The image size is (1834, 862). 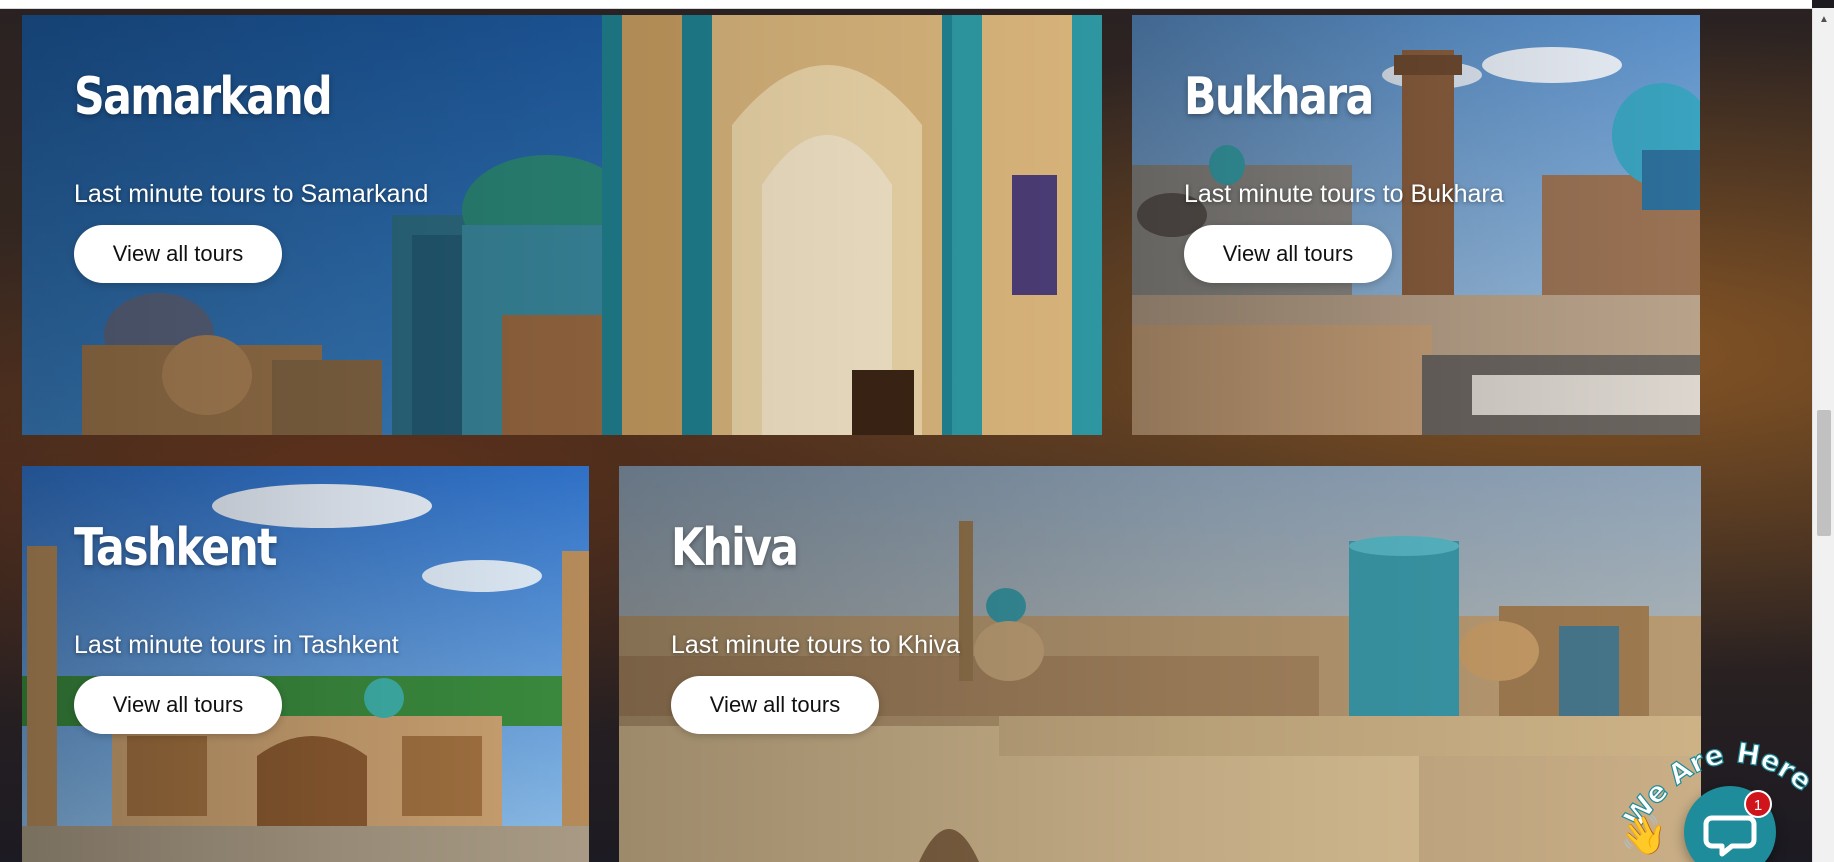 What do you see at coordinates (906, 4) in the screenshot?
I see `top-bar` at bounding box center [906, 4].